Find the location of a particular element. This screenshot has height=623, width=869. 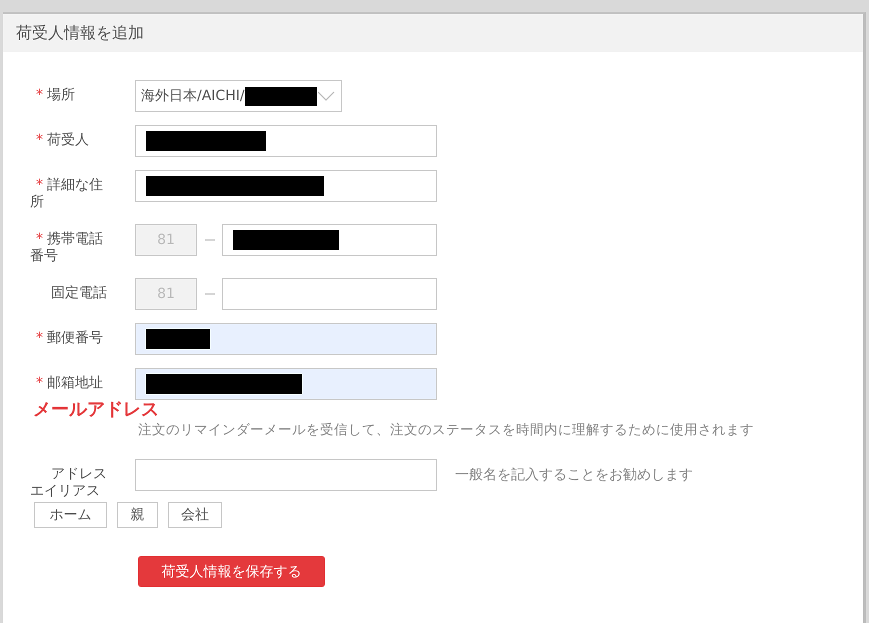

chevron-down-icon is located at coordinates (326, 96).